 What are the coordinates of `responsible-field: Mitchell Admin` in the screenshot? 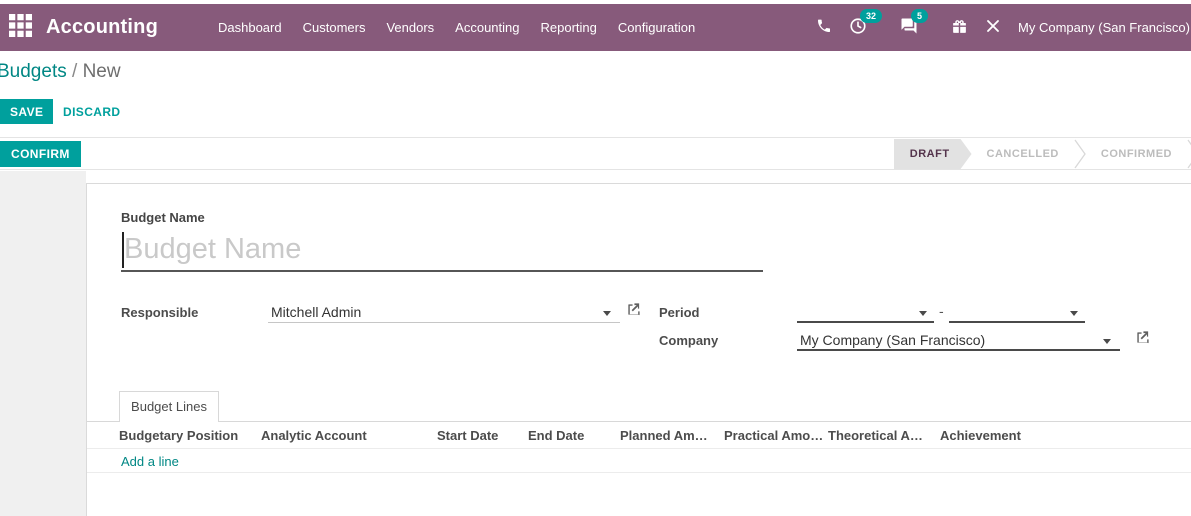 It's located at (444, 312).